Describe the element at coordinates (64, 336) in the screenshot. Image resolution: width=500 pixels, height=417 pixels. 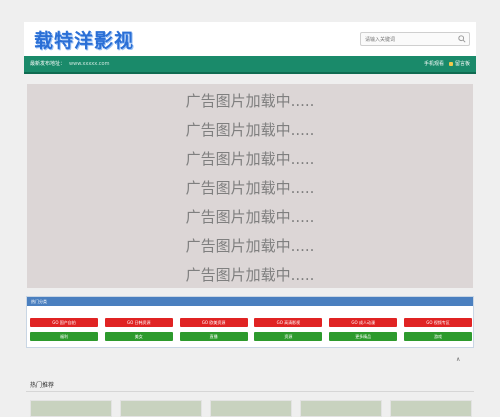
I see `category-button: 福利` at that location.